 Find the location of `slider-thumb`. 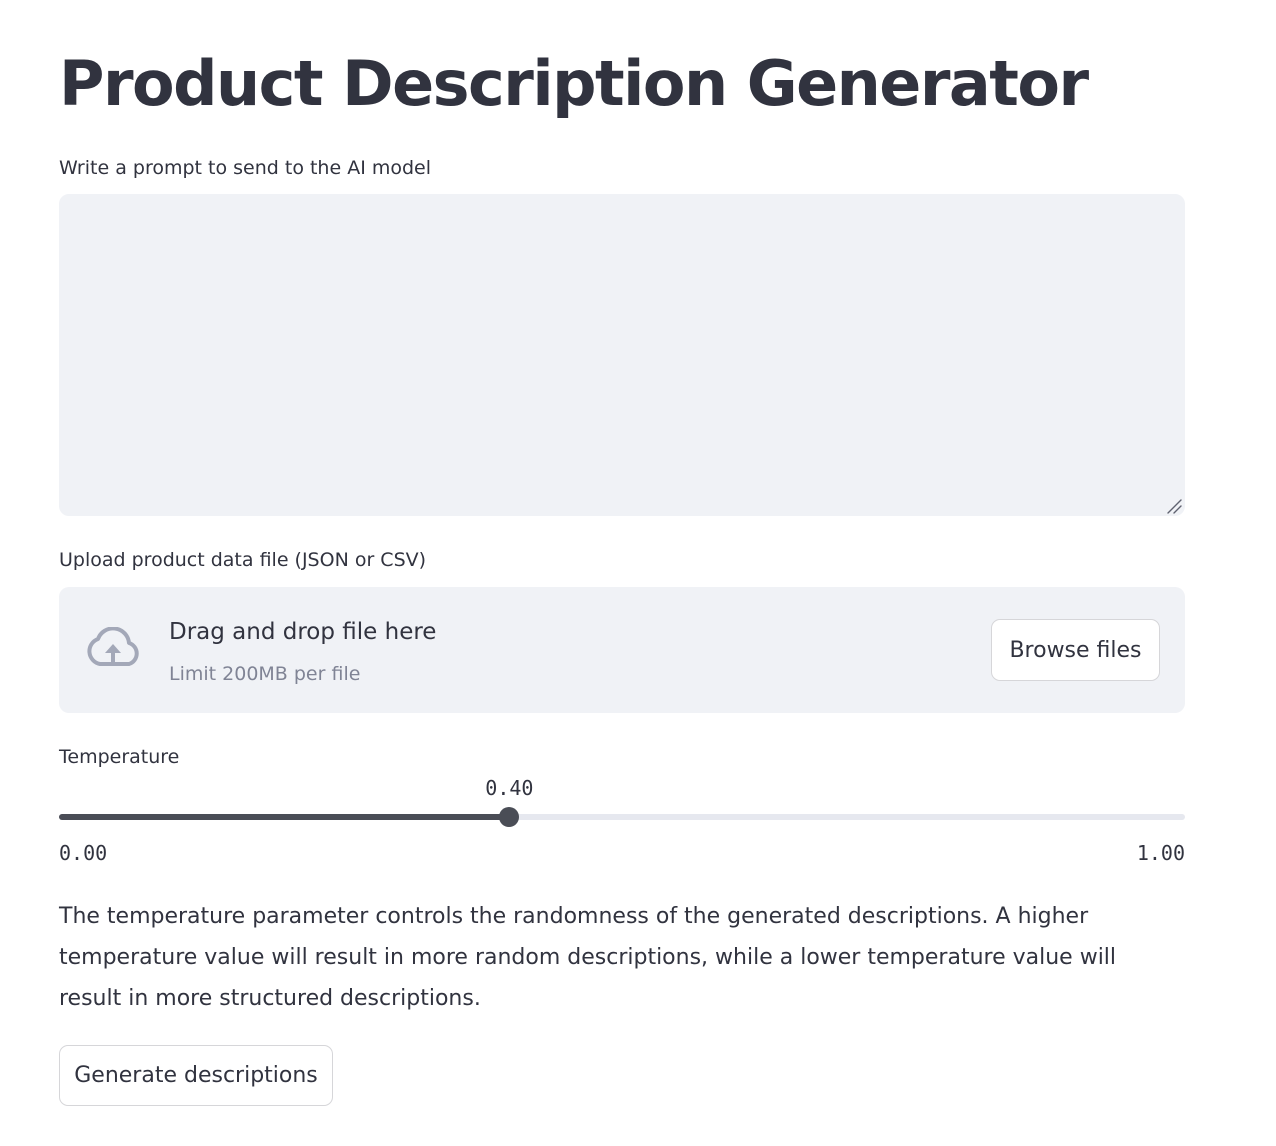

slider-thumb is located at coordinates (509, 817).